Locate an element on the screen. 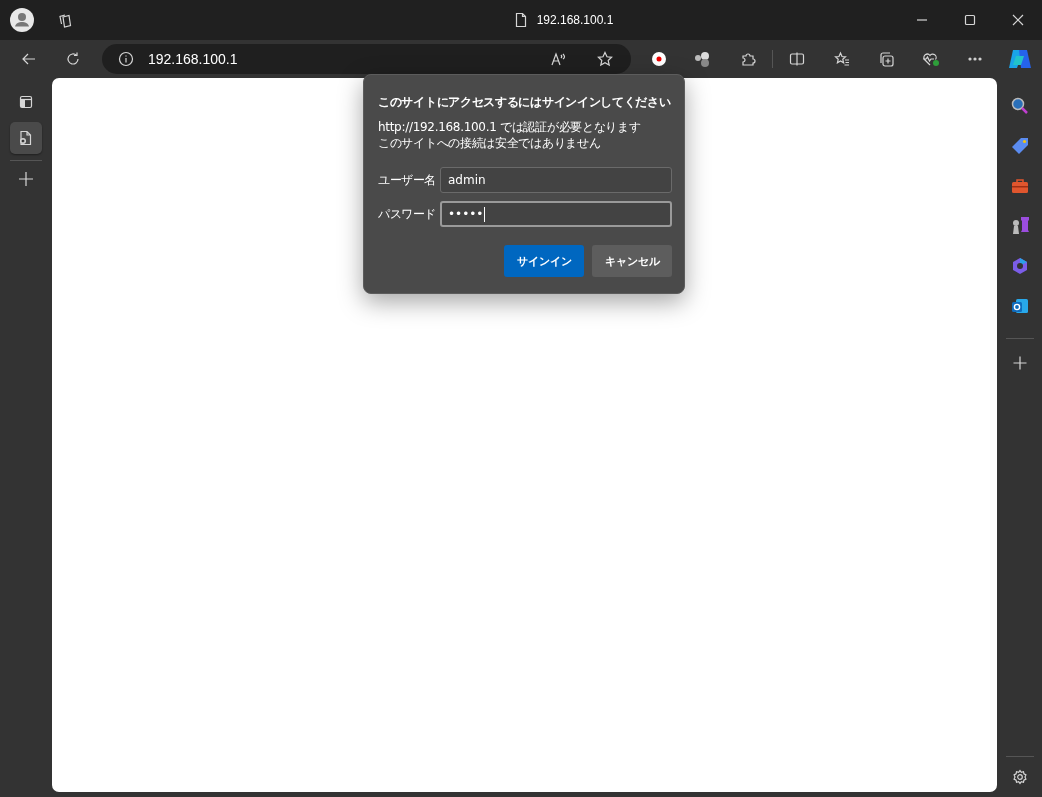 Image resolution: width=1042 pixels, height=797 pixels. dialog-message: http://192.168.100.1 では認証が必要となります is located at coordinates (510, 127).